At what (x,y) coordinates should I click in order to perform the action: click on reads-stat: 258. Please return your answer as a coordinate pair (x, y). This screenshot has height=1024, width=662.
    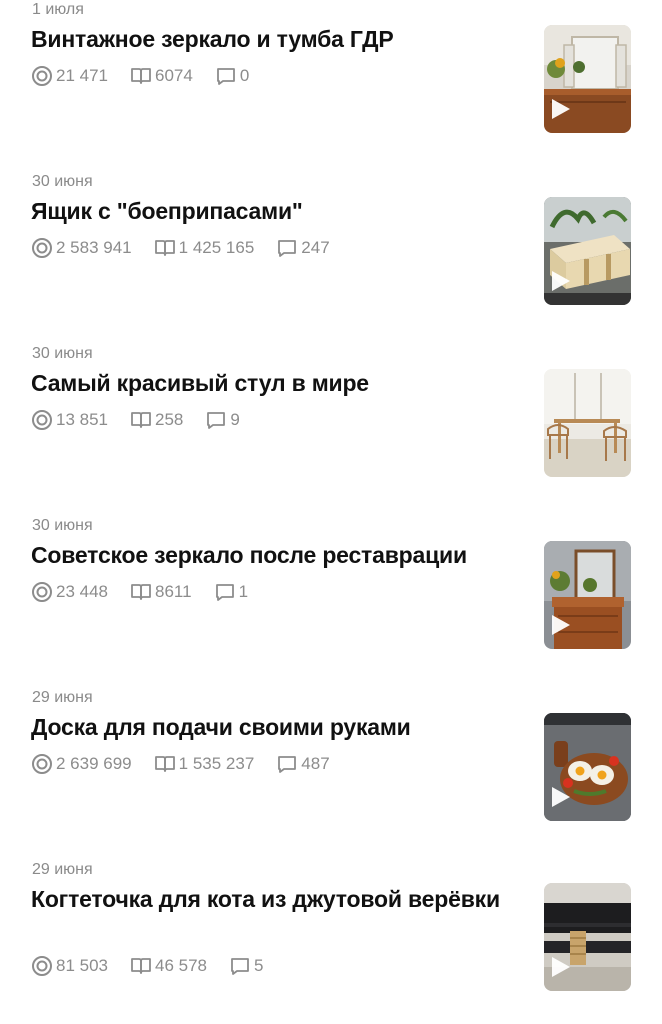
    Looking at the image, I should click on (156, 420).